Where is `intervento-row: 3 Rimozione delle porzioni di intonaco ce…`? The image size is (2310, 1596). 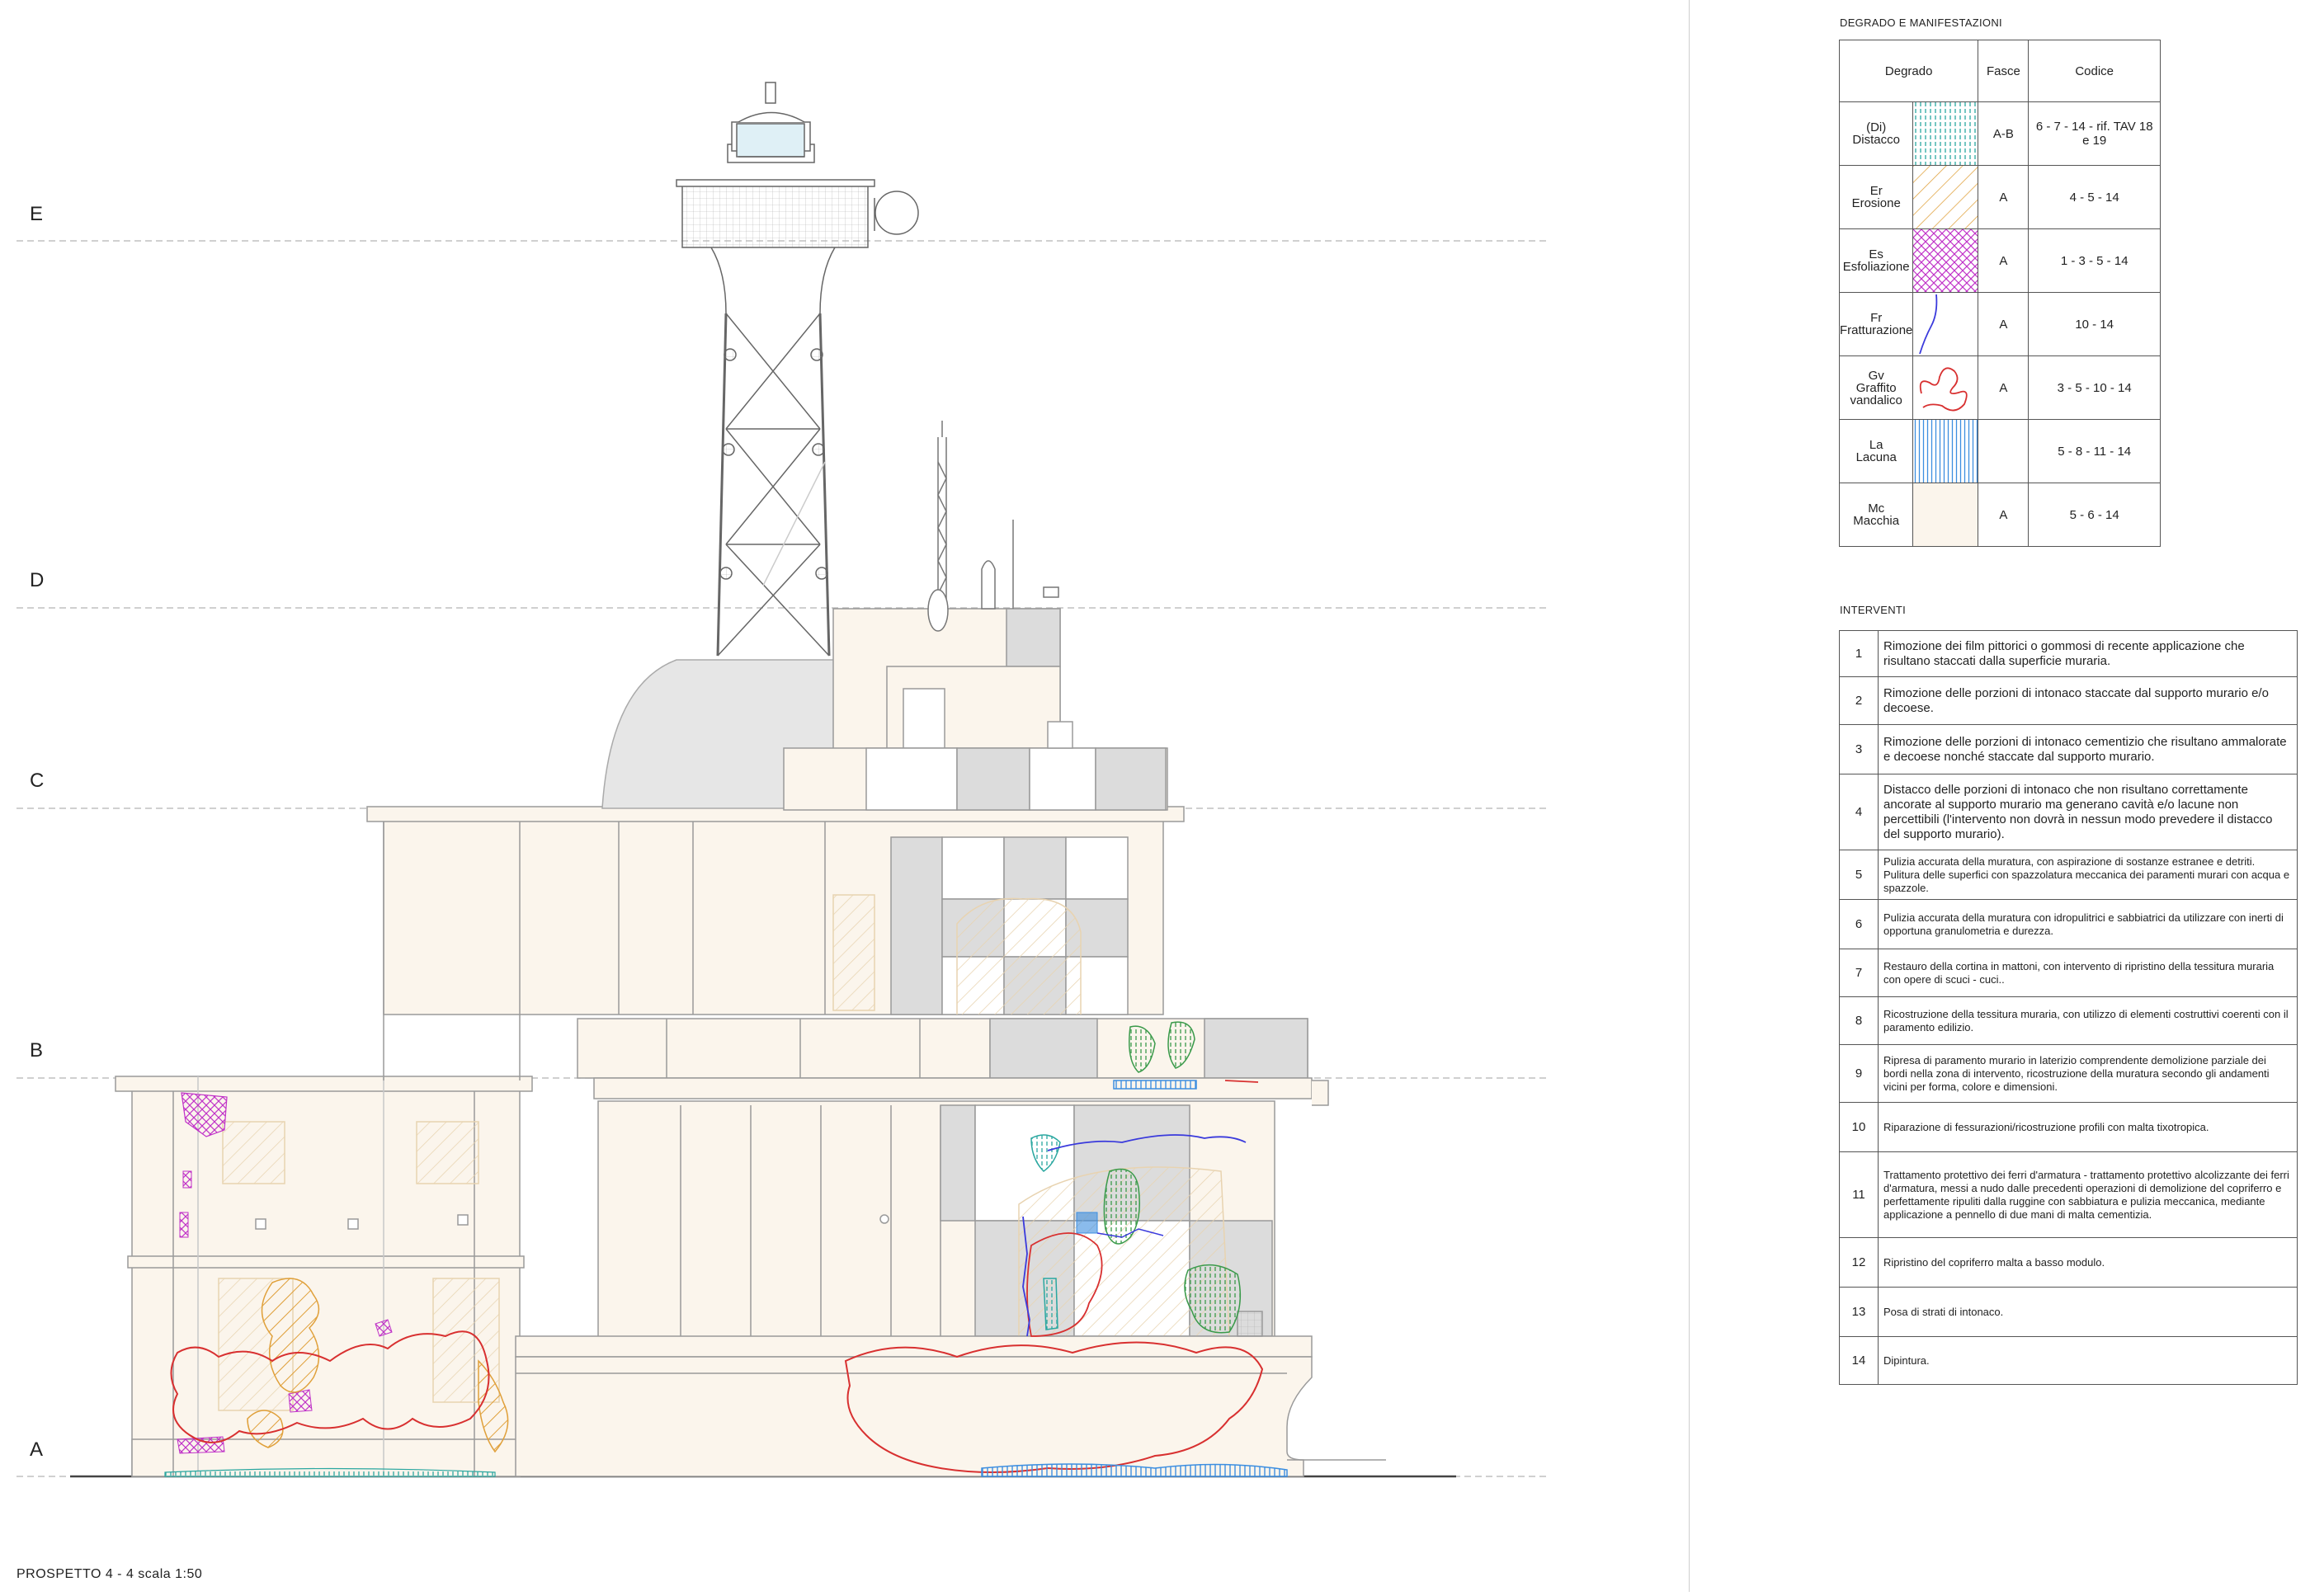 intervento-row: 3 Rimozione delle porzioni di intonaco ce… is located at coordinates (2068, 749).